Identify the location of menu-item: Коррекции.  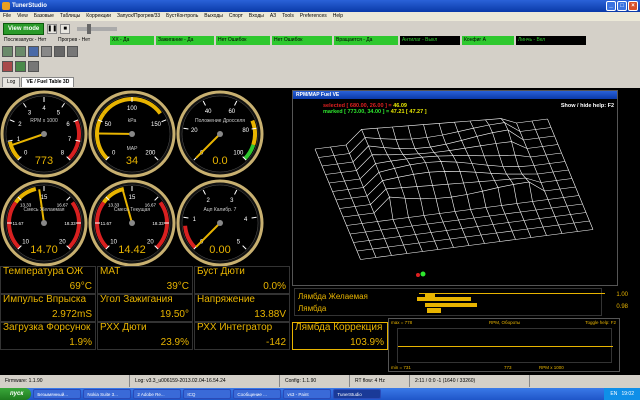
(98, 16).